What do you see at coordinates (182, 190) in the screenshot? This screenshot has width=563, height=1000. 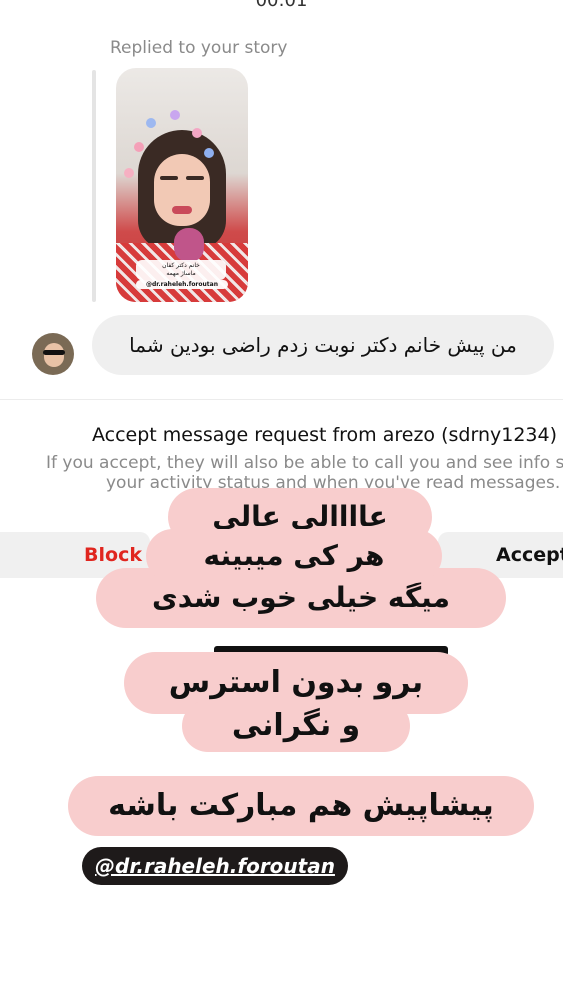 I see `story-figure-face` at bounding box center [182, 190].